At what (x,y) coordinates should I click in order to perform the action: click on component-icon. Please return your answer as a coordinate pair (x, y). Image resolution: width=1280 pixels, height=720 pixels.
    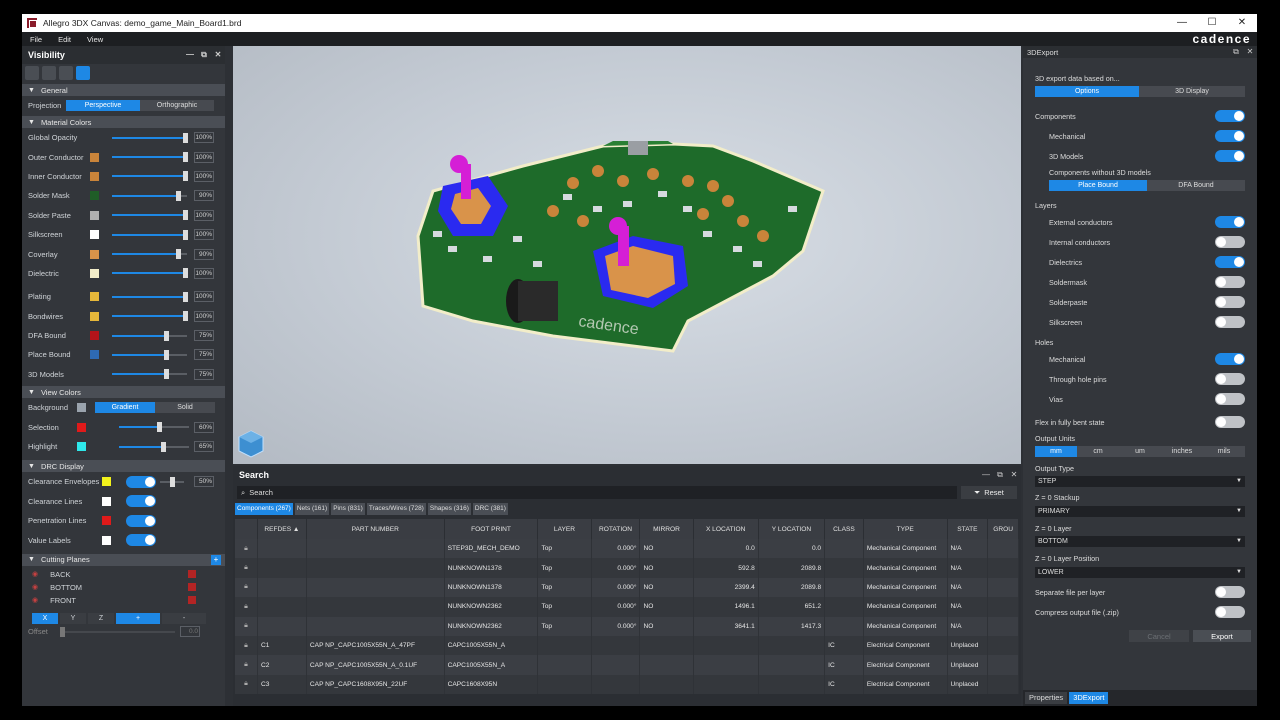
    Looking at the image, I should click on (66, 73).